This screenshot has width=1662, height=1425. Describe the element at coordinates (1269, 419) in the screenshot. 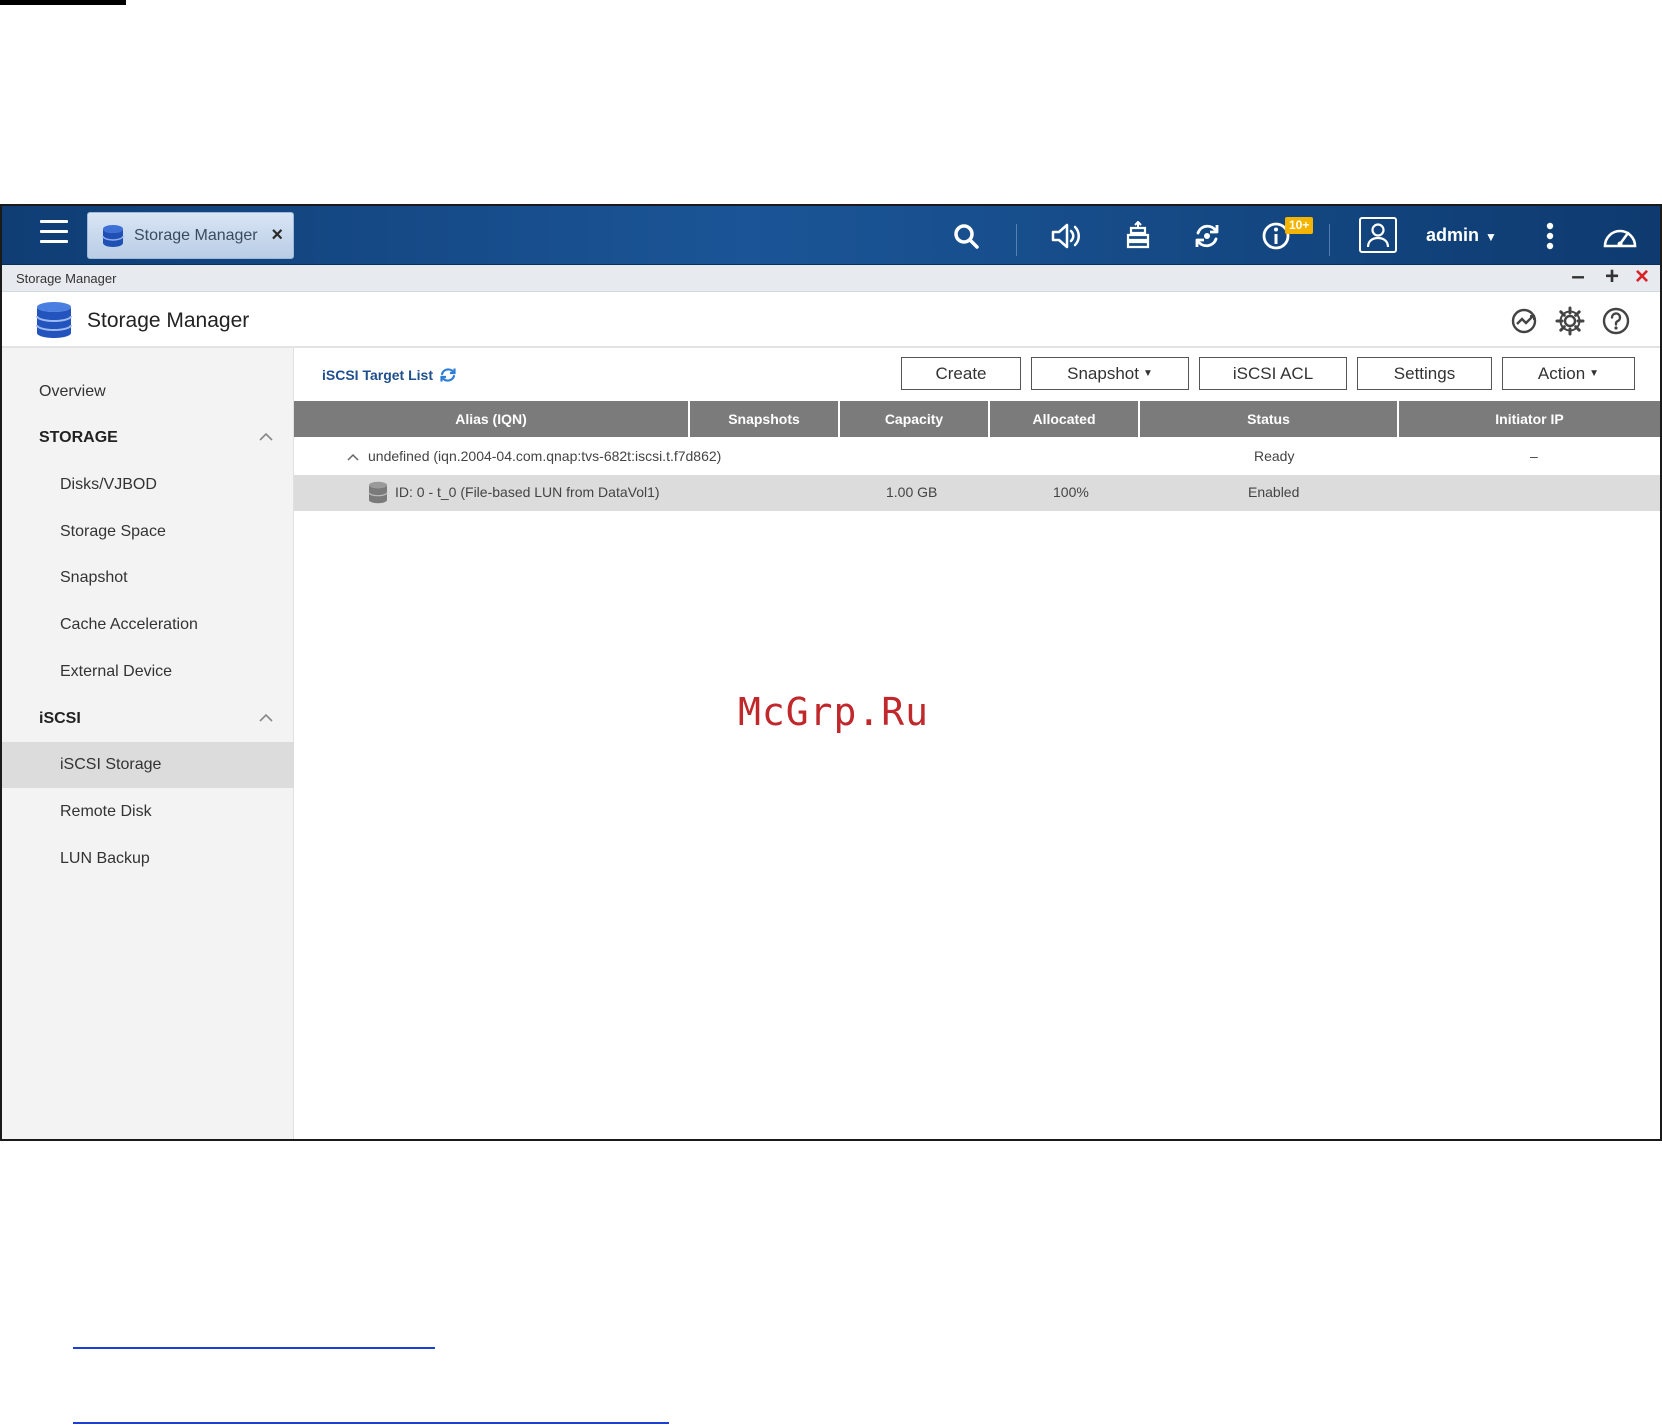

I see `column-header-status: Status` at that location.